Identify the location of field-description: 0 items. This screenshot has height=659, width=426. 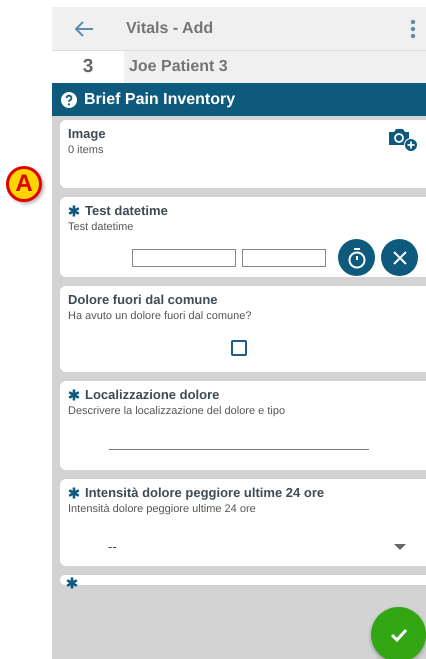
(86, 150).